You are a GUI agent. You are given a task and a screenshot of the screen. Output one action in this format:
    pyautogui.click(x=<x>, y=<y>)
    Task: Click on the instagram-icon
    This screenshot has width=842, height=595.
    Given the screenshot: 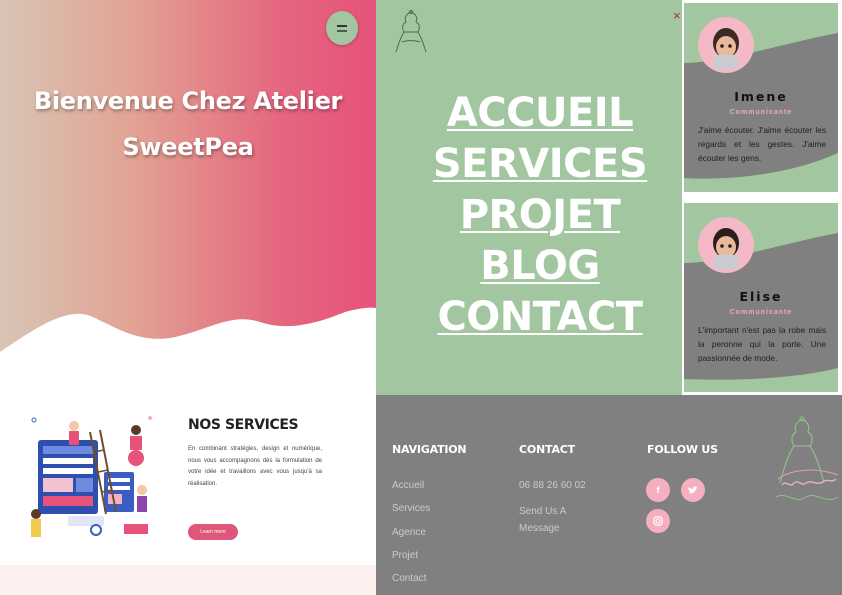 What is the action you would take?
    pyautogui.click(x=658, y=521)
    